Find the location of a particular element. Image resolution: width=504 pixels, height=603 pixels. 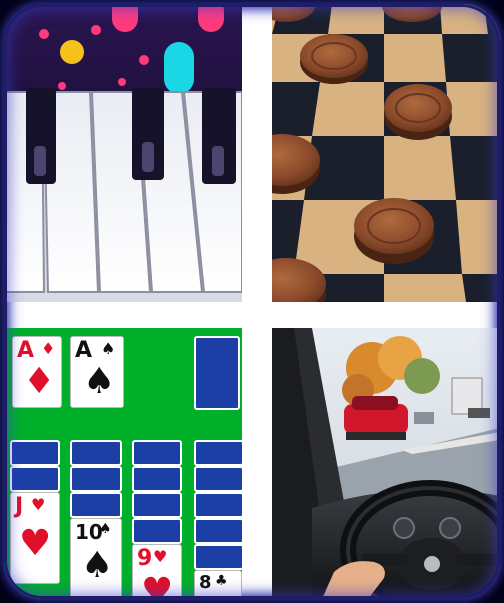

note-dot-yellow-icon is located at coordinates (72, 52).